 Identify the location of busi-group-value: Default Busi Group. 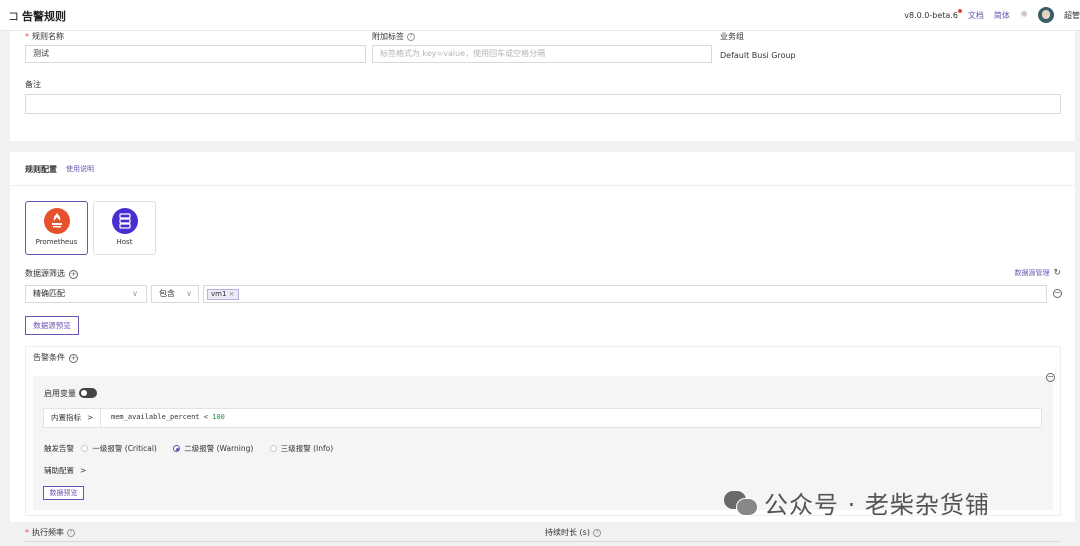
(758, 55).